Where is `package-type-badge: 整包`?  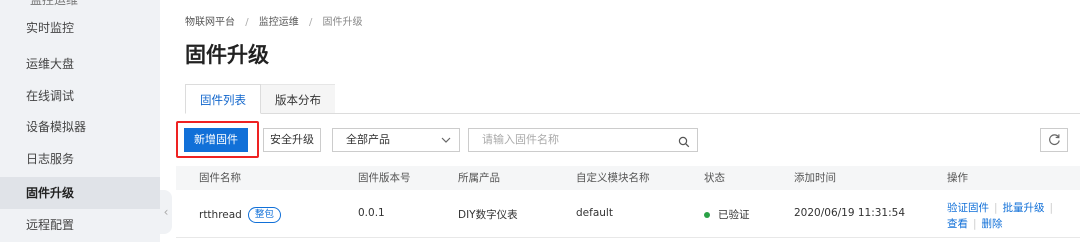
package-type-badge: 整包 is located at coordinates (264, 215).